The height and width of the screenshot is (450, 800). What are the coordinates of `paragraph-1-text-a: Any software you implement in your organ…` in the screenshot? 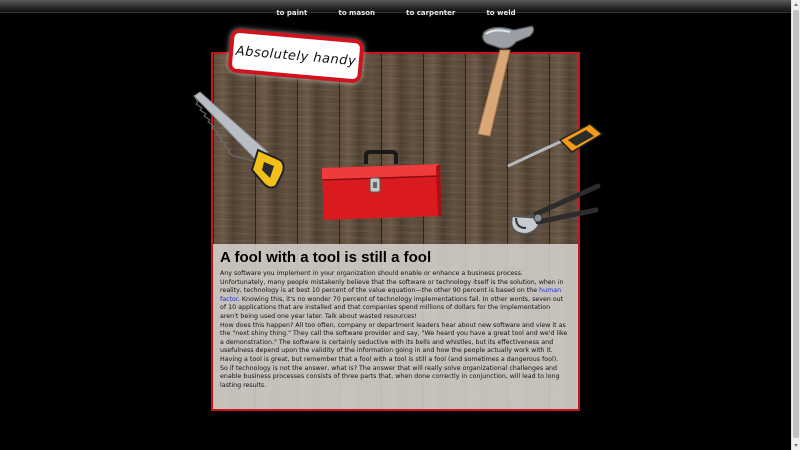 It's located at (392, 282).